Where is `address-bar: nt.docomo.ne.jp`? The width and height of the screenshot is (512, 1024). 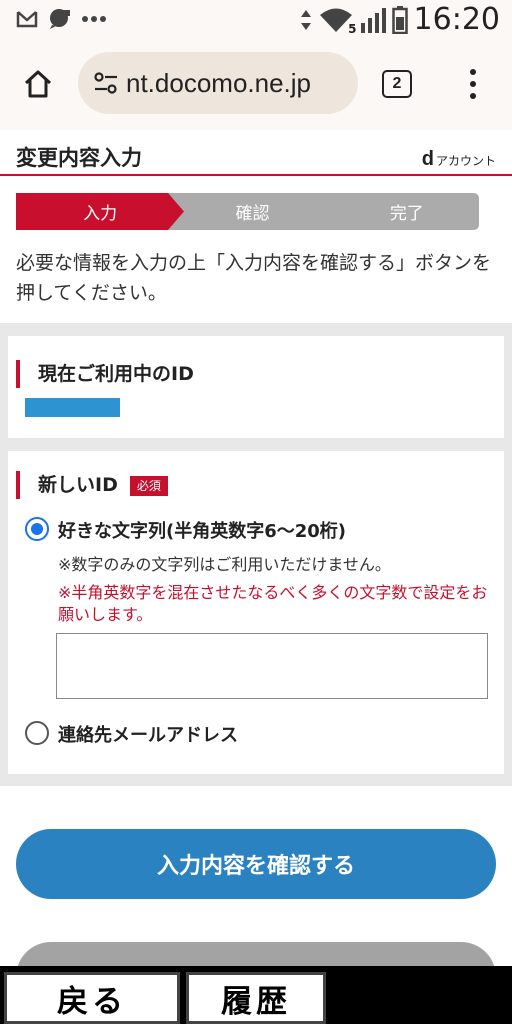
address-bar: nt.docomo.ne.jp is located at coordinates (218, 83).